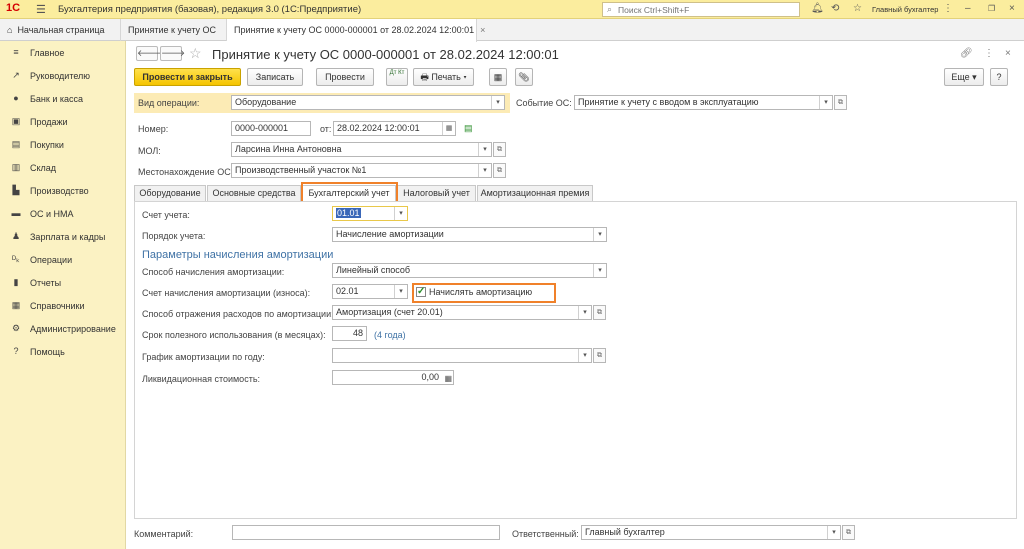  Describe the element at coordinates (361, 149) in the screenshot. I see `mol-field: Ларсина Инна Антоновна ▾` at that location.